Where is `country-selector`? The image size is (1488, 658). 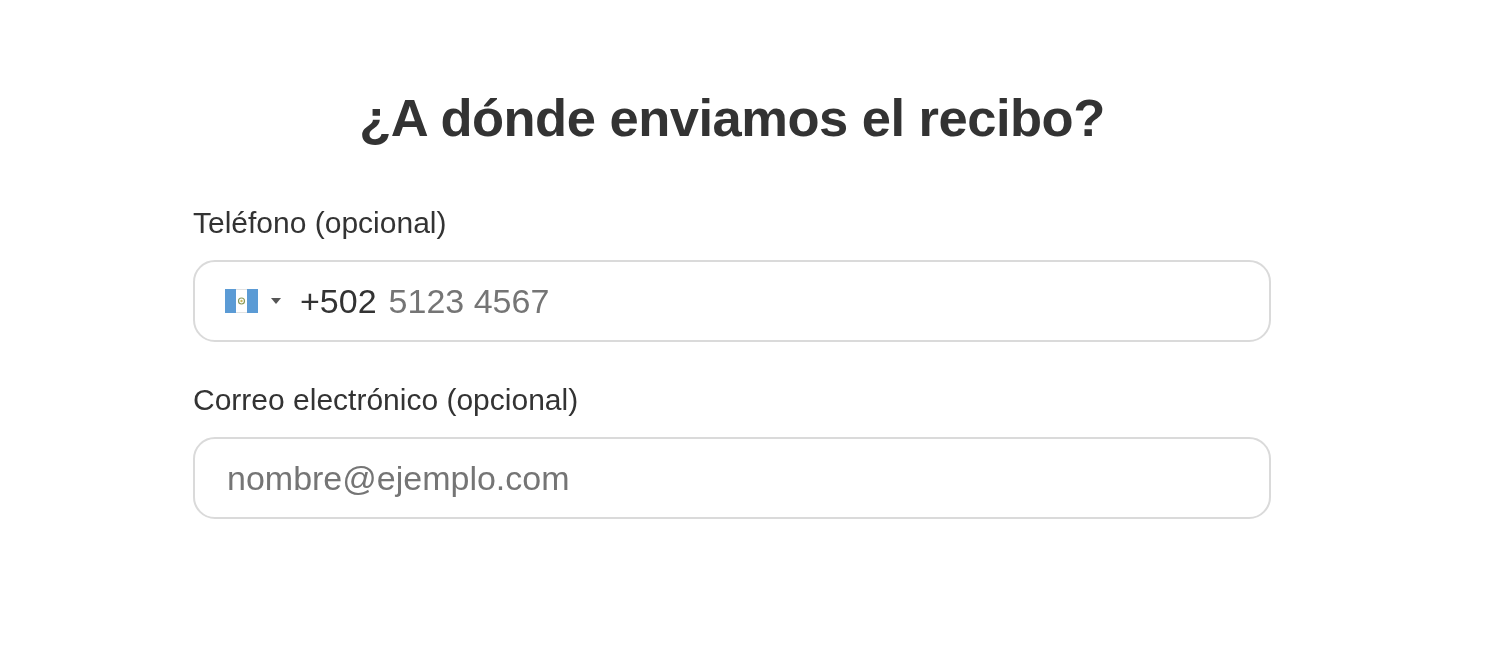
country-selector is located at coordinates (253, 301).